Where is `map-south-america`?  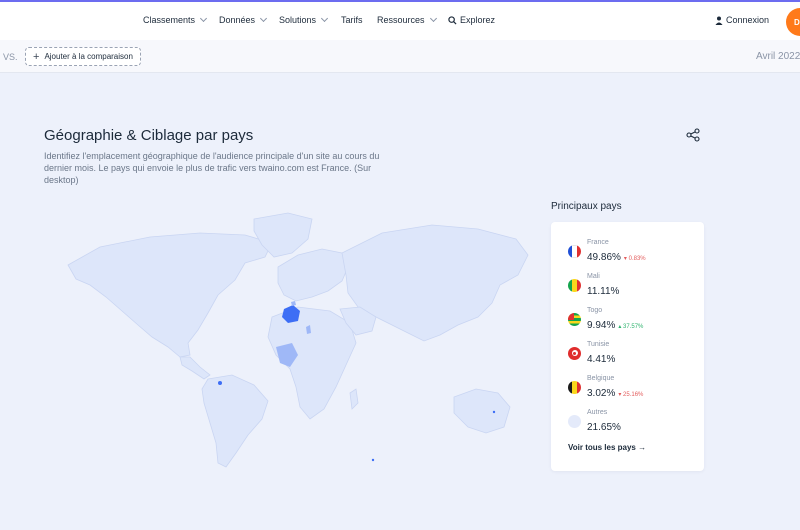
map-south-america is located at coordinates (235, 421).